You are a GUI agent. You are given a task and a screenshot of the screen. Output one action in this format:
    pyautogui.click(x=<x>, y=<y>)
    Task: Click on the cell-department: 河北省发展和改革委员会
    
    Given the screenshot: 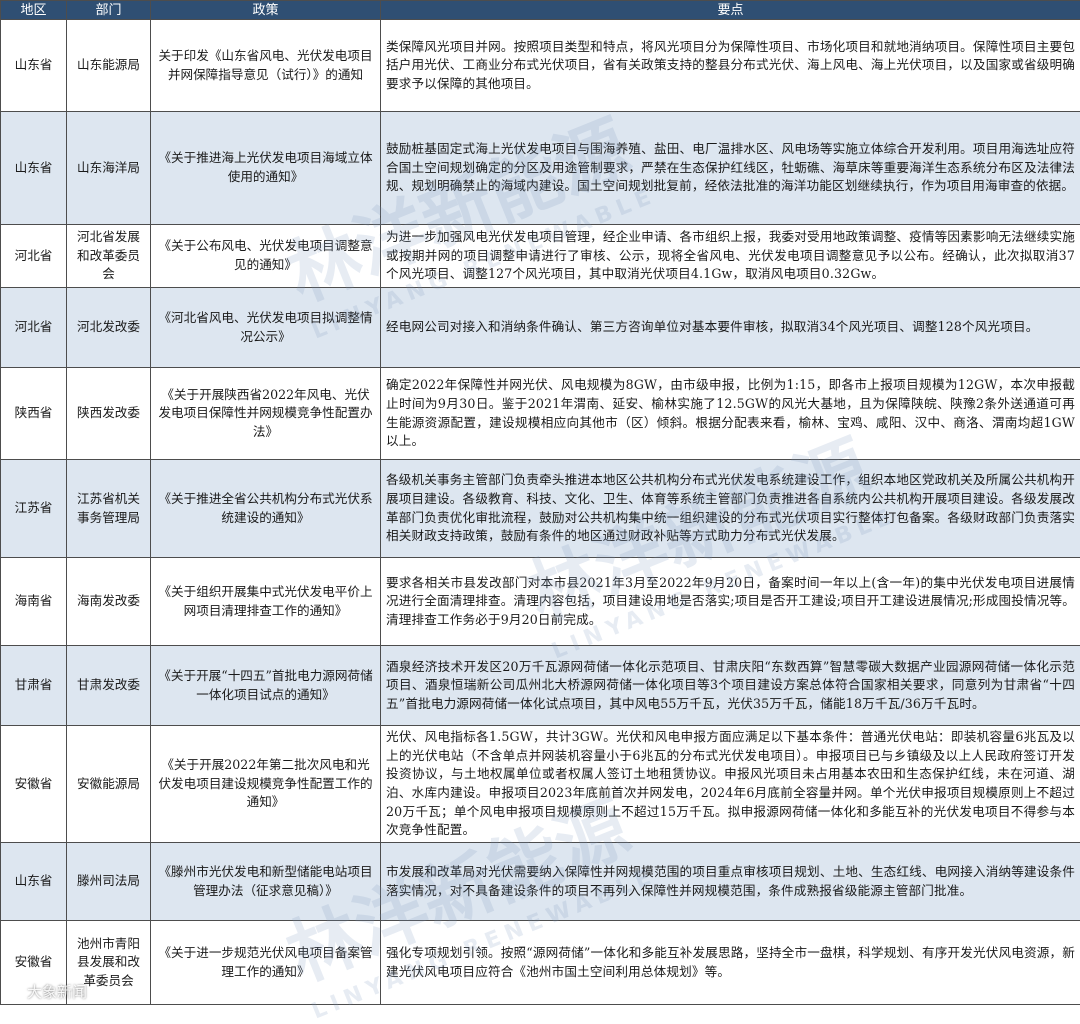 What is the action you would take?
    pyautogui.click(x=109, y=256)
    